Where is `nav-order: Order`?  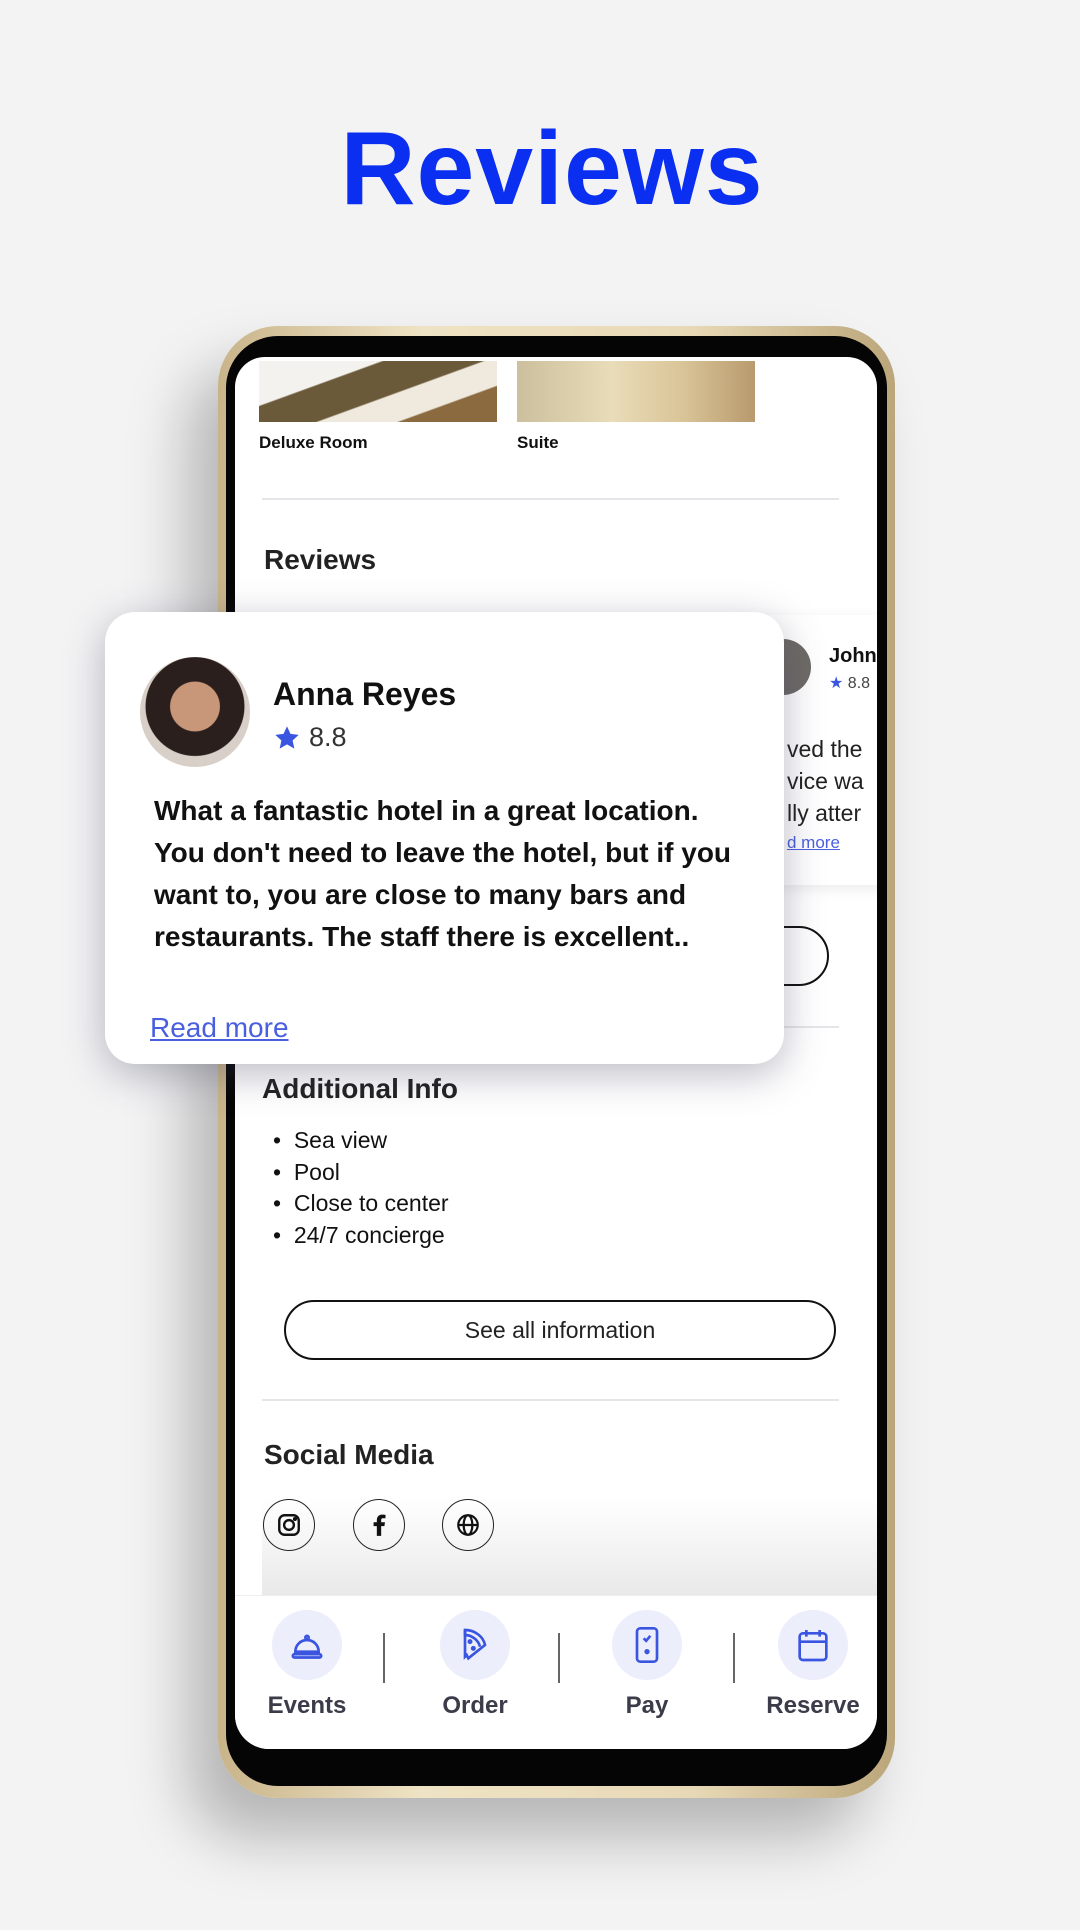 nav-order: Order is located at coordinates (475, 1665).